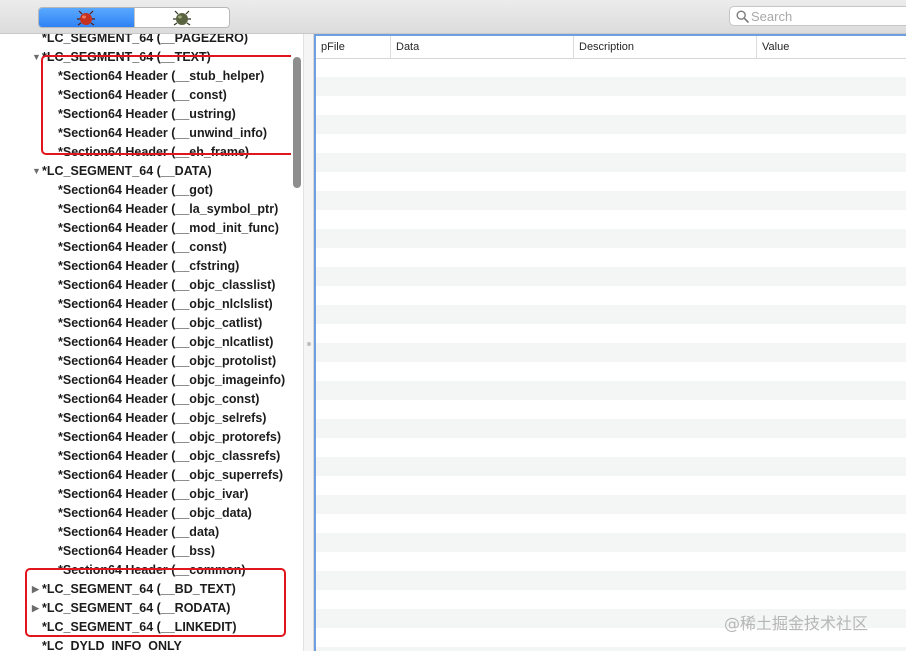 This screenshot has height=651, width=906. I want to click on tree-row: *Section64 Header (__data), so click(145, 532).